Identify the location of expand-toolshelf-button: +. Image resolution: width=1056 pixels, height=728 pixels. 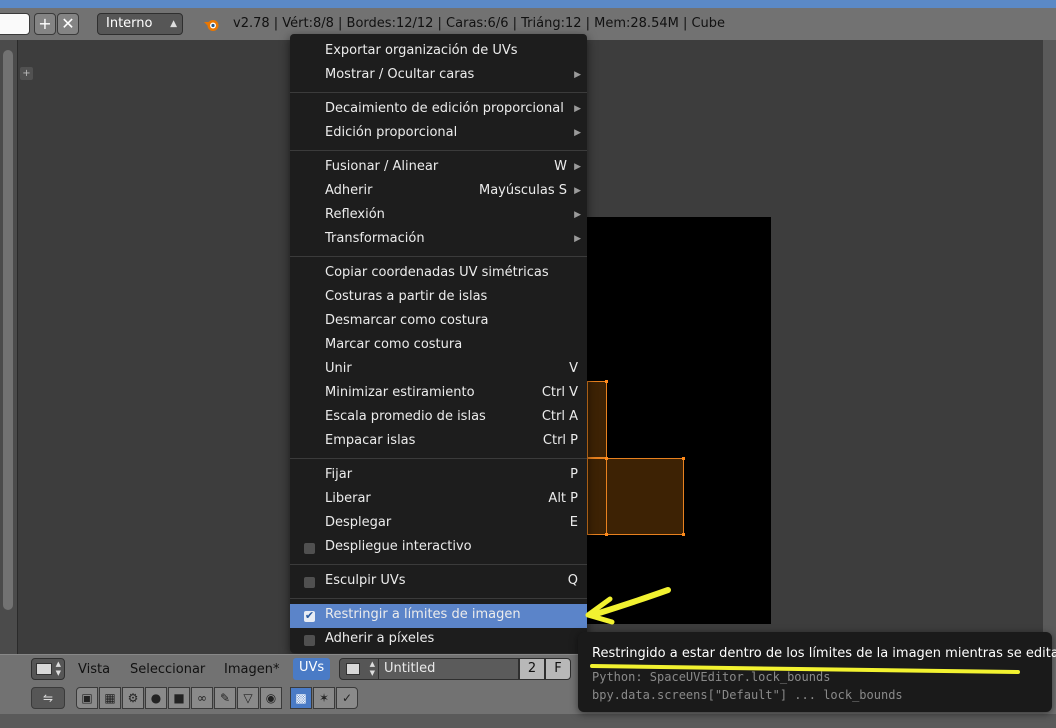
(26, 73).